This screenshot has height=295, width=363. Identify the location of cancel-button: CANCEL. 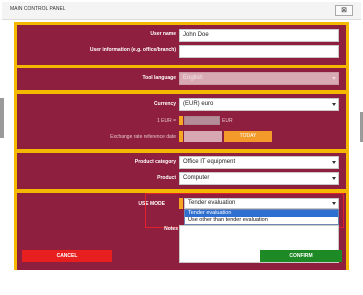
(67, 256).